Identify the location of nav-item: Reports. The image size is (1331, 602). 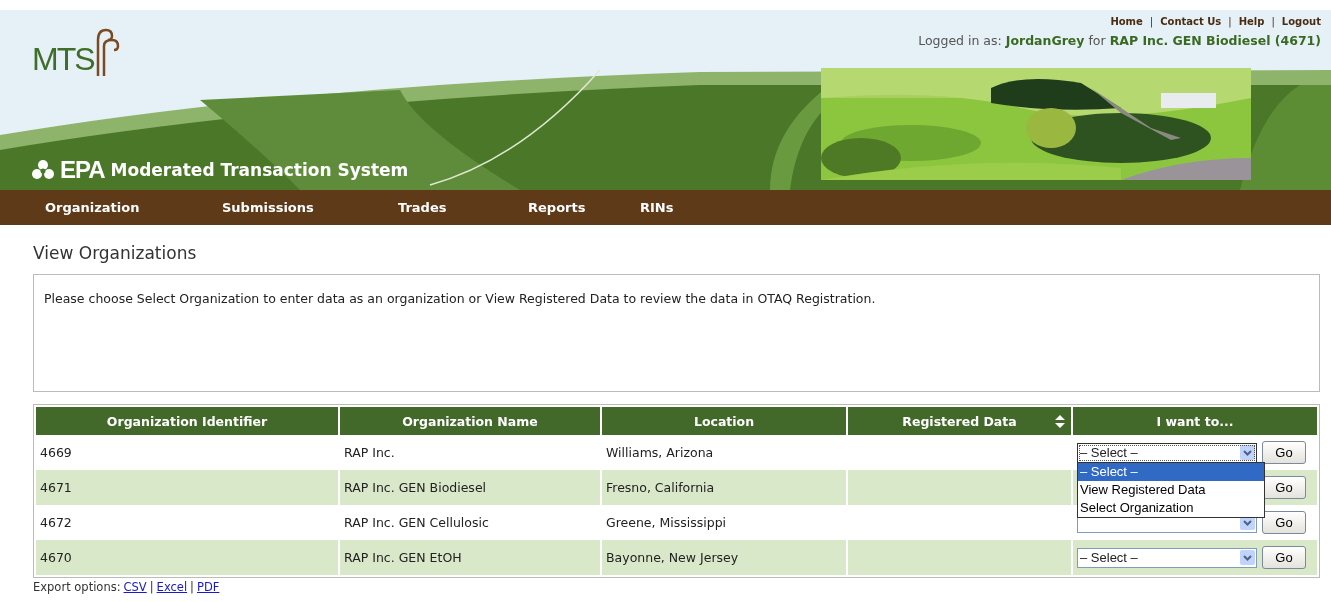
(584, 207).